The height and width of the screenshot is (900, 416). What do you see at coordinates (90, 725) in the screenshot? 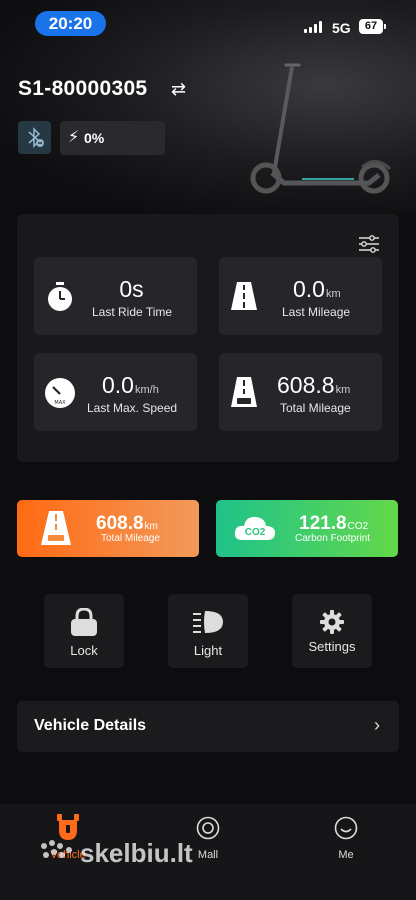
I see `vehicle-details-title: Vehicle Details` at bounding box center [90, 725].